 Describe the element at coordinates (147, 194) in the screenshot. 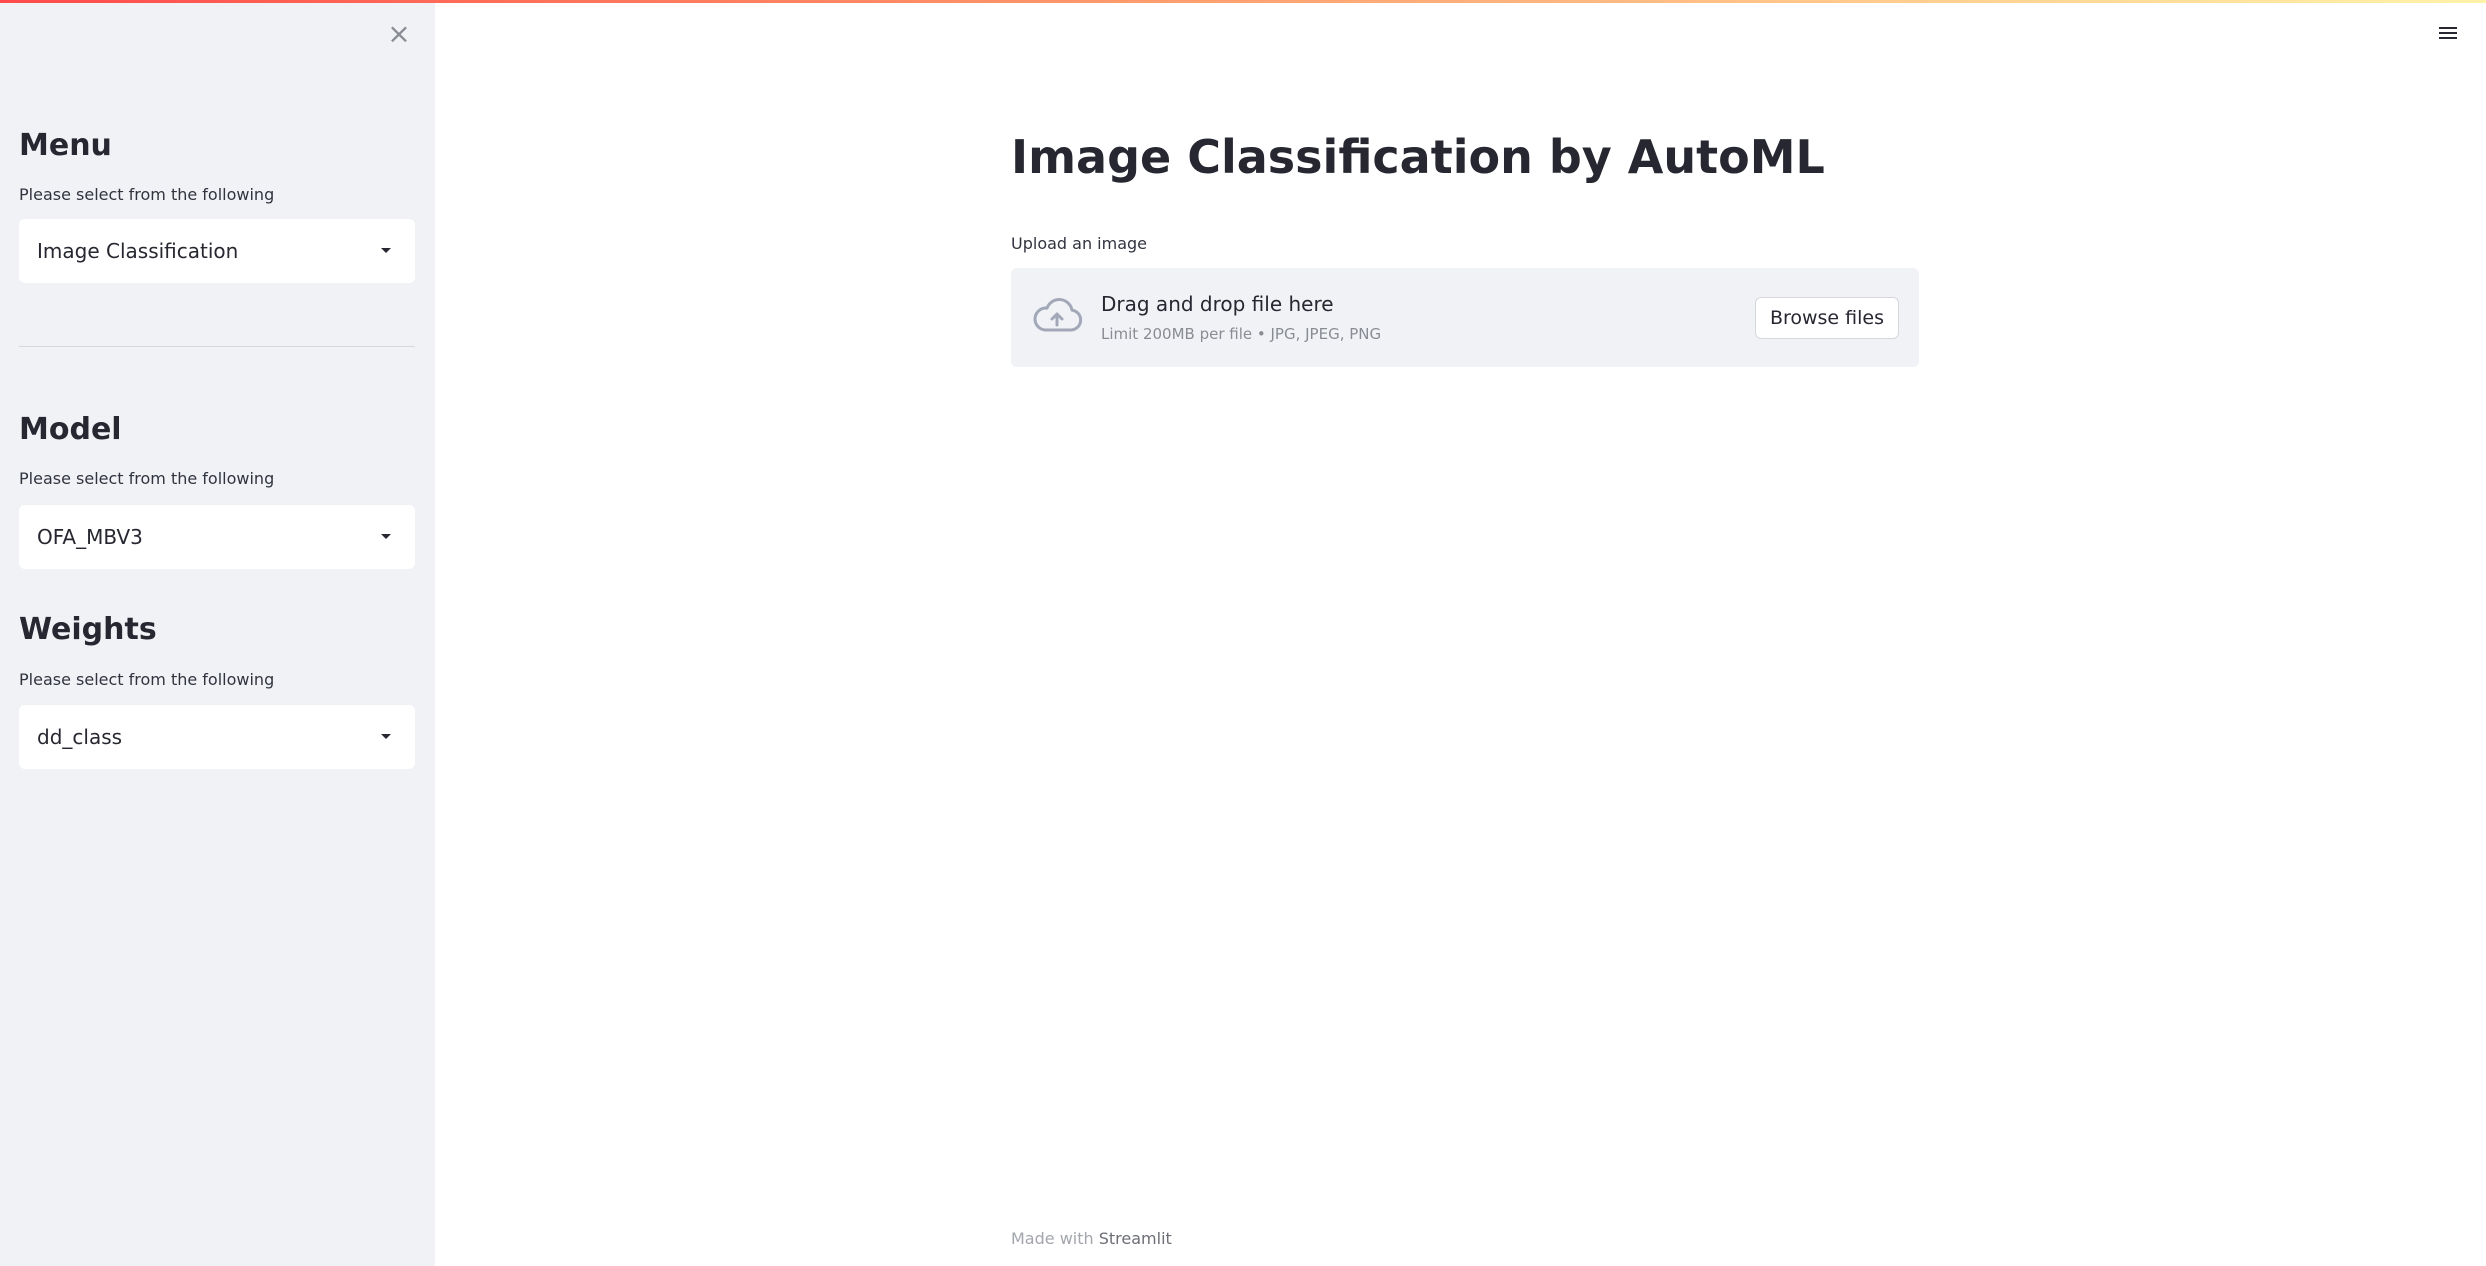

I see `menu-caption: Please select from the following` at that location.